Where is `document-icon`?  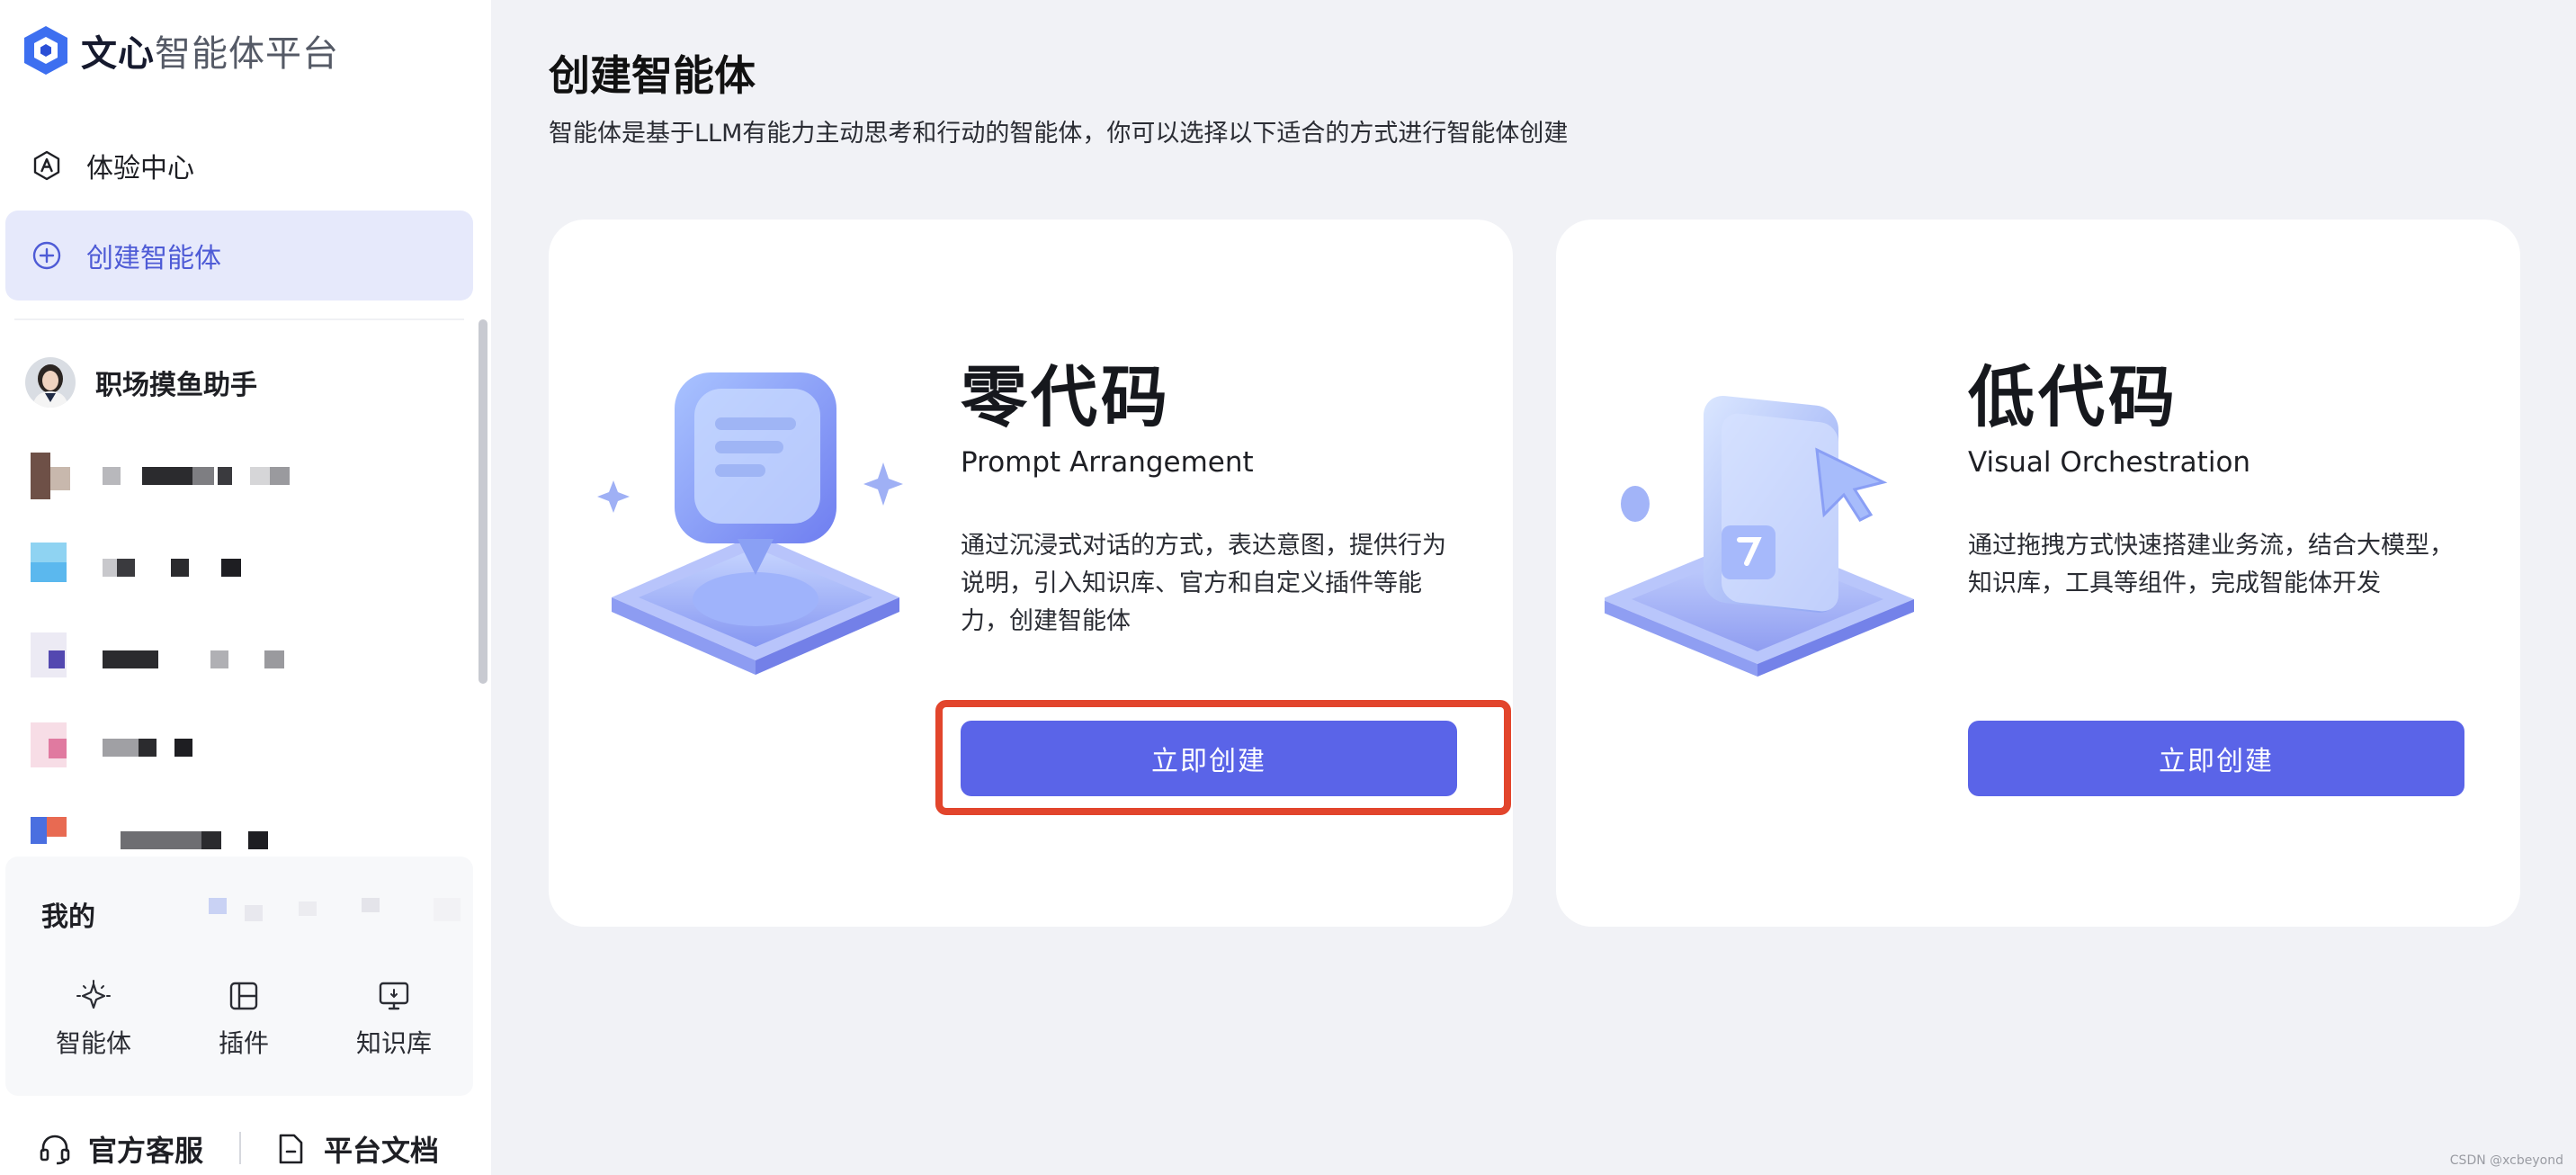 document-icon is located at coordinates (291, 1149).